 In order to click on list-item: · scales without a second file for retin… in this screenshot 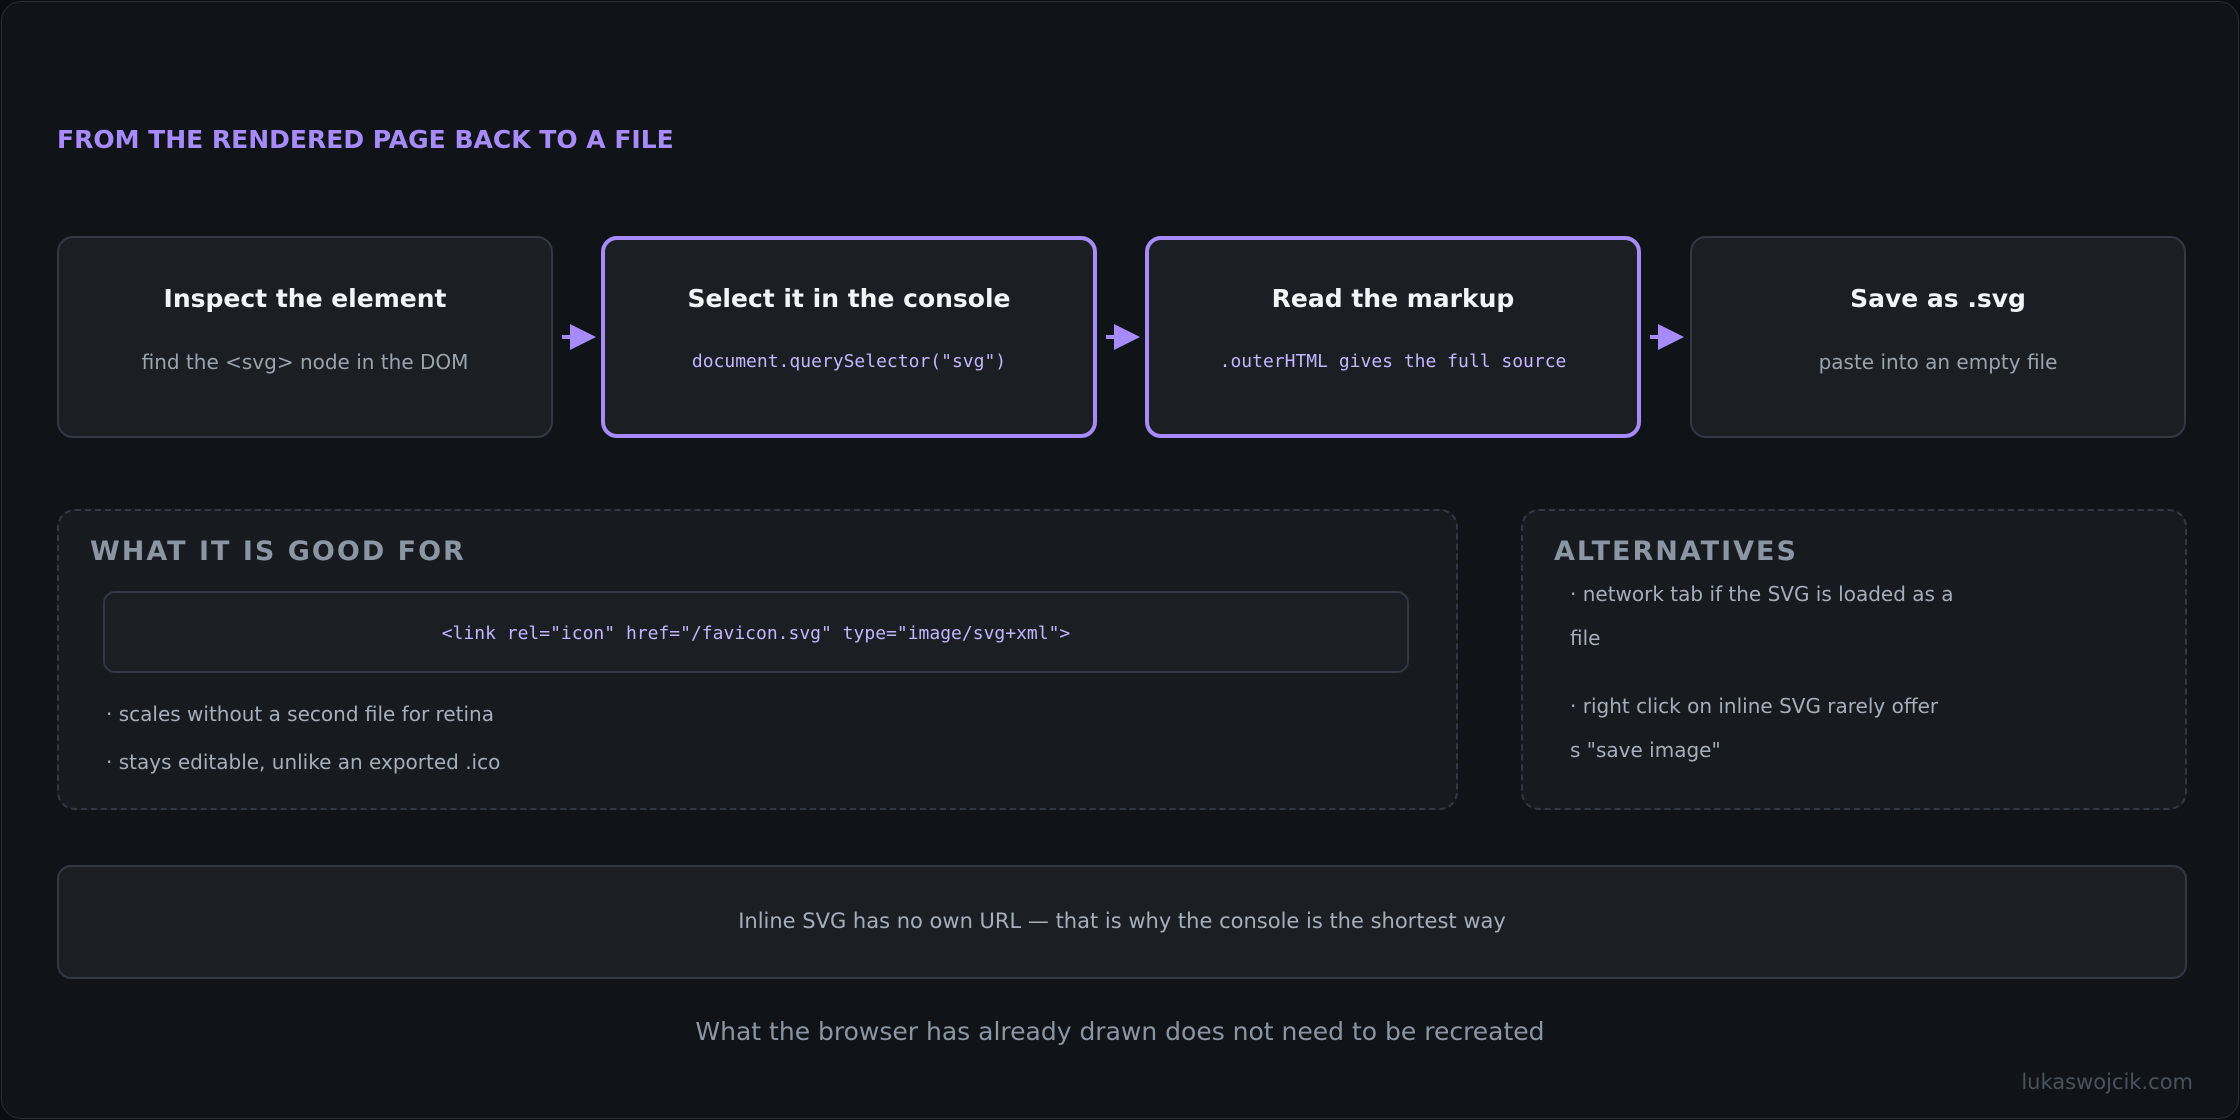, I will do `click(300, 714)`.